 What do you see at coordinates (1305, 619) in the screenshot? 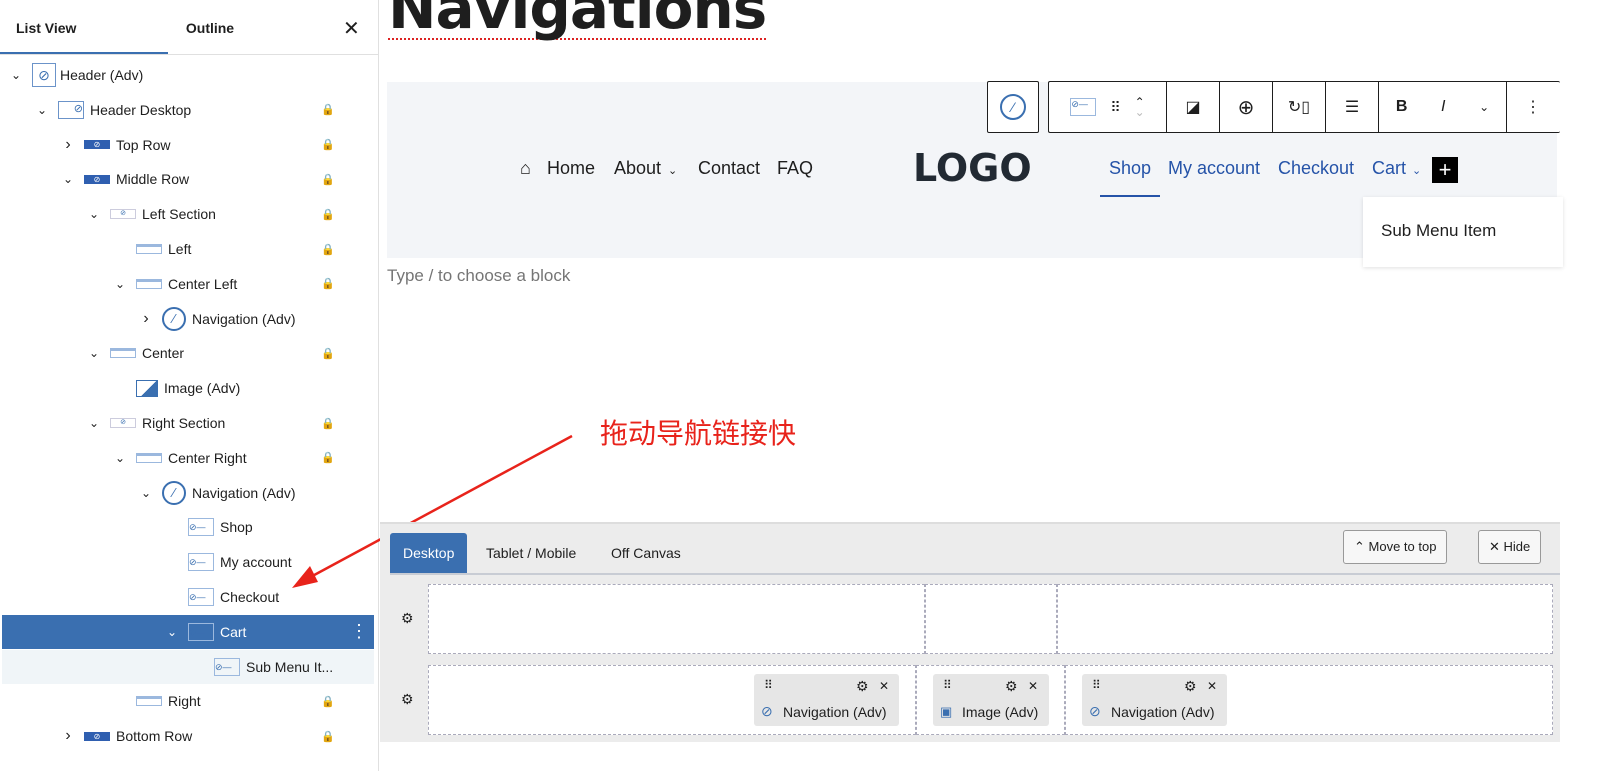
I see `drop-zone-right` at bounding box center [1305, 619].